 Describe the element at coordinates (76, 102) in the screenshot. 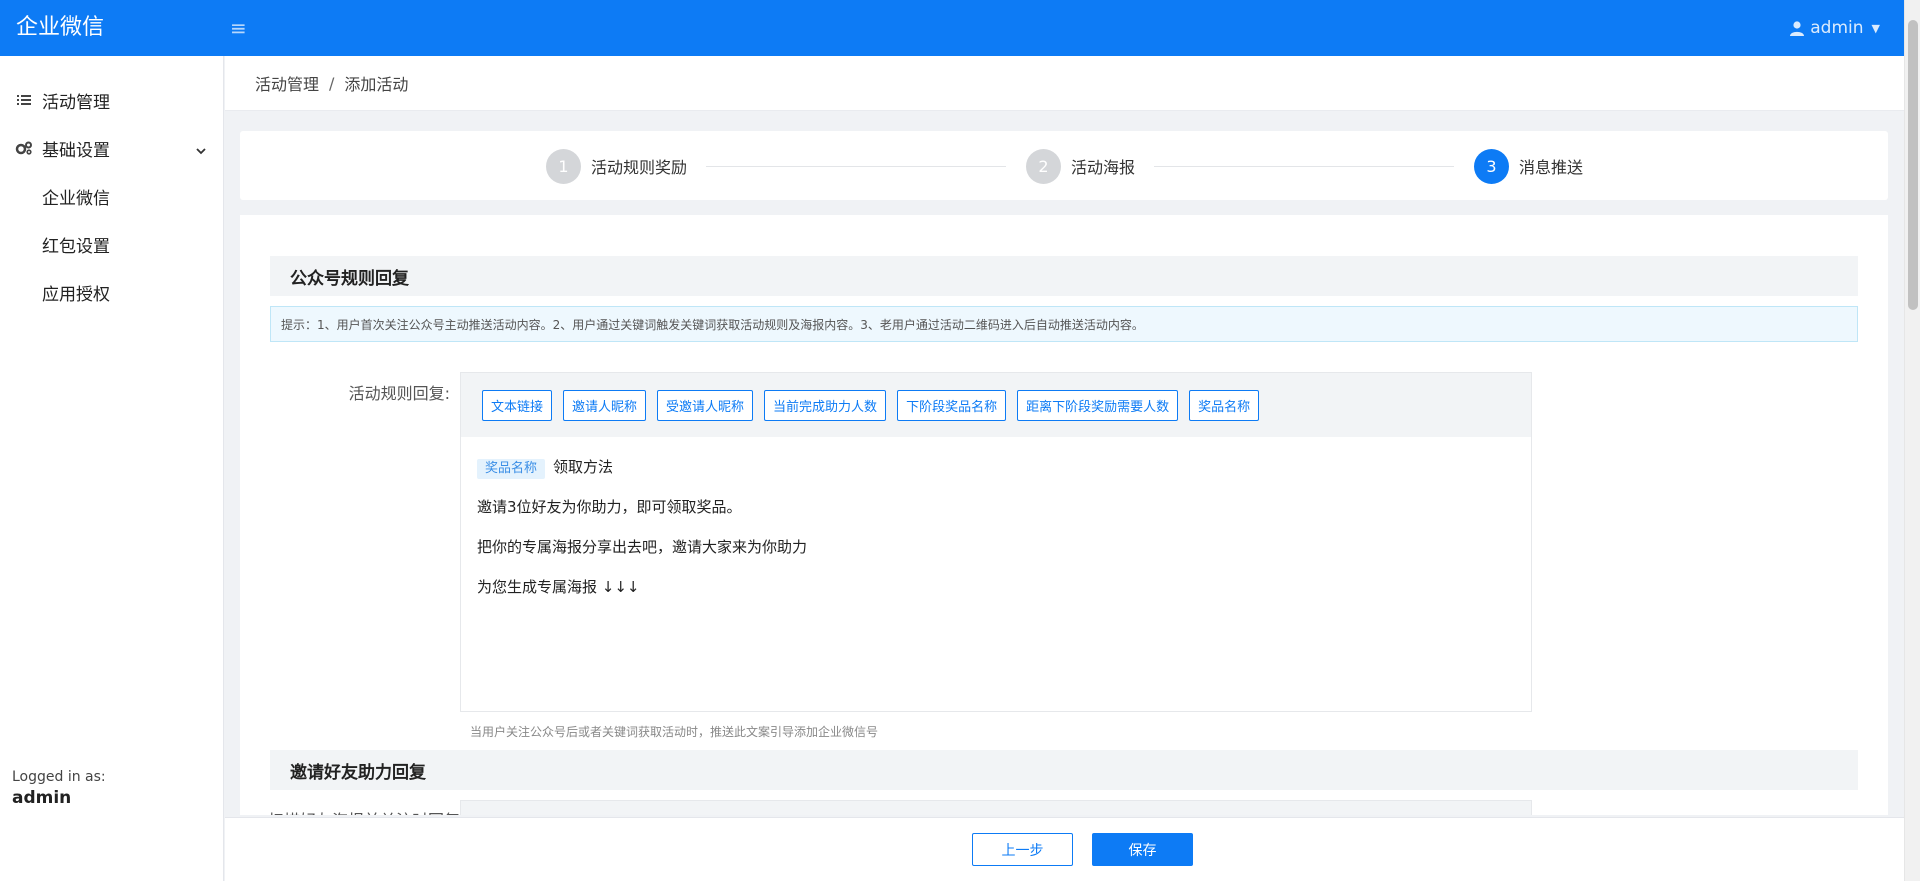

I see `sidebar-item-label: 活动管理` at that location.